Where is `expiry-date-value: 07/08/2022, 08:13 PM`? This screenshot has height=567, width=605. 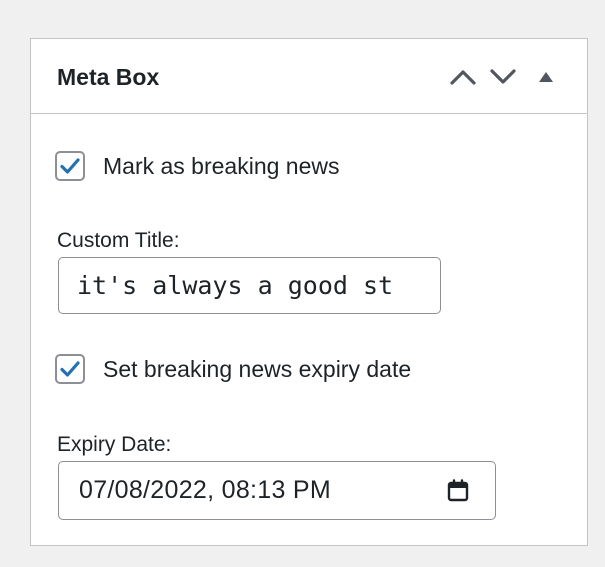
expiry-date-value: 07/08/2022, 08:13 PM is located at coordinates (205, 490).